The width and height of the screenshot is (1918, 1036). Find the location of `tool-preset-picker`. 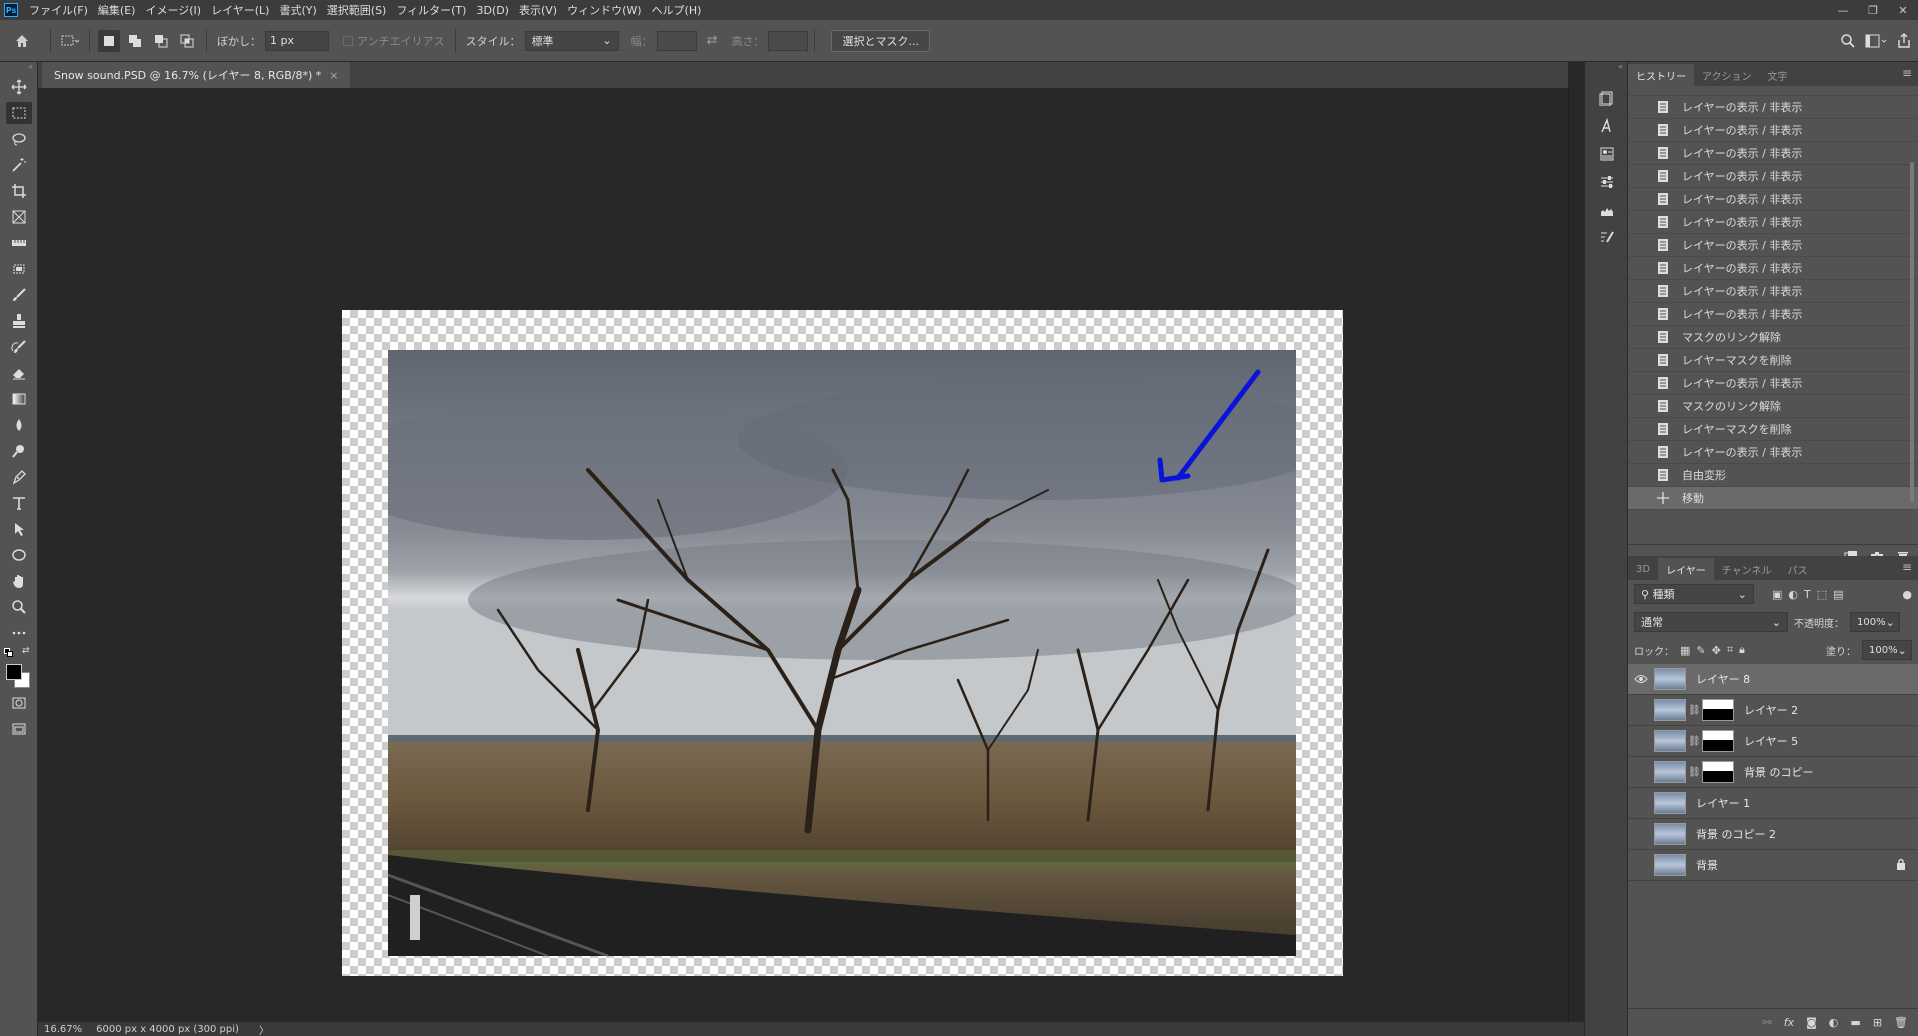

tool-preset-picker is located at coordinates (70, 41).